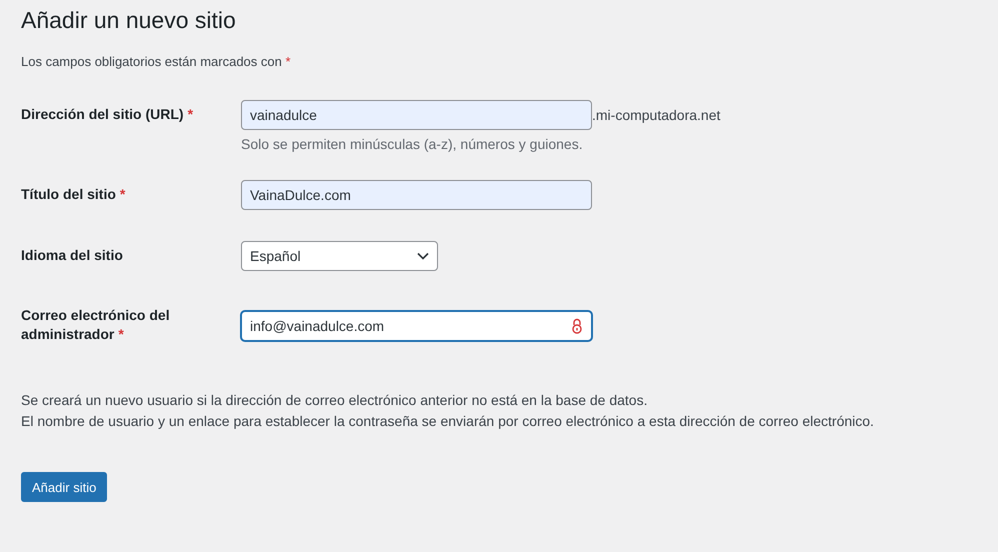 The image size is (998, 552). What do you see at coordinates (107, 114) in the screenshot?
I see `field-label: Dirección del sitio (URL) *` at bounding box center [107, 114].